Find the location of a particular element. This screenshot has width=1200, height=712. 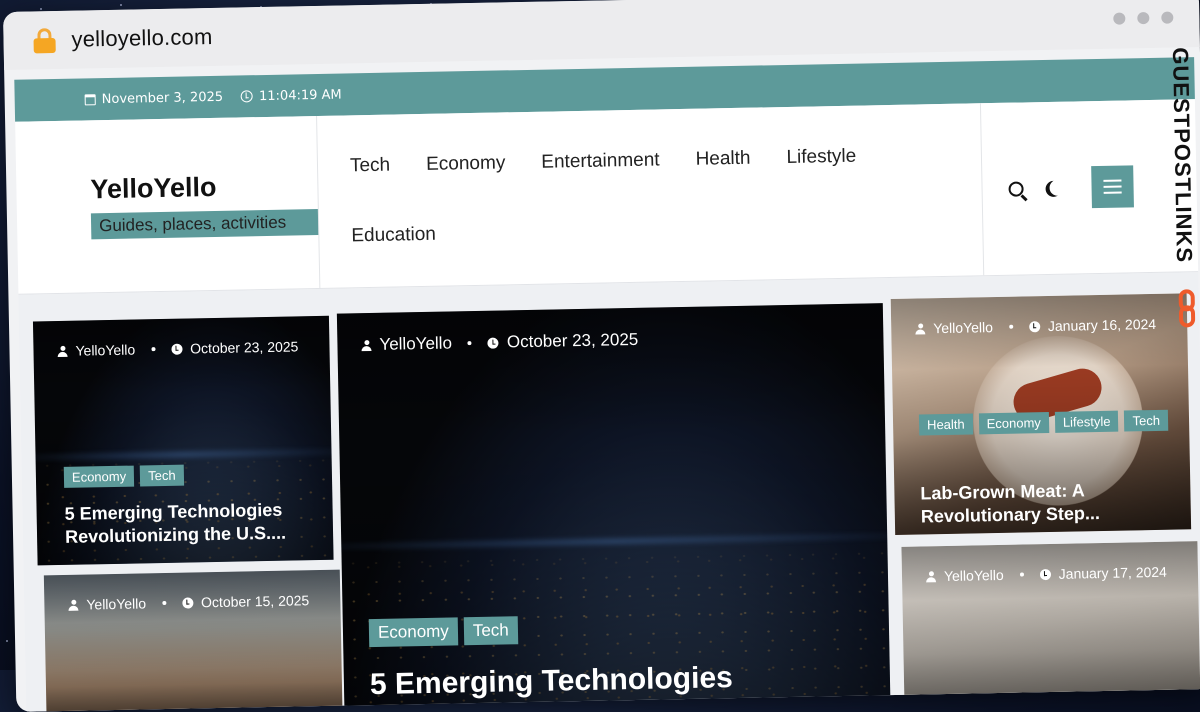

post-card: YelloYello January 17, 2024 is located at coordinates (1050, 626).